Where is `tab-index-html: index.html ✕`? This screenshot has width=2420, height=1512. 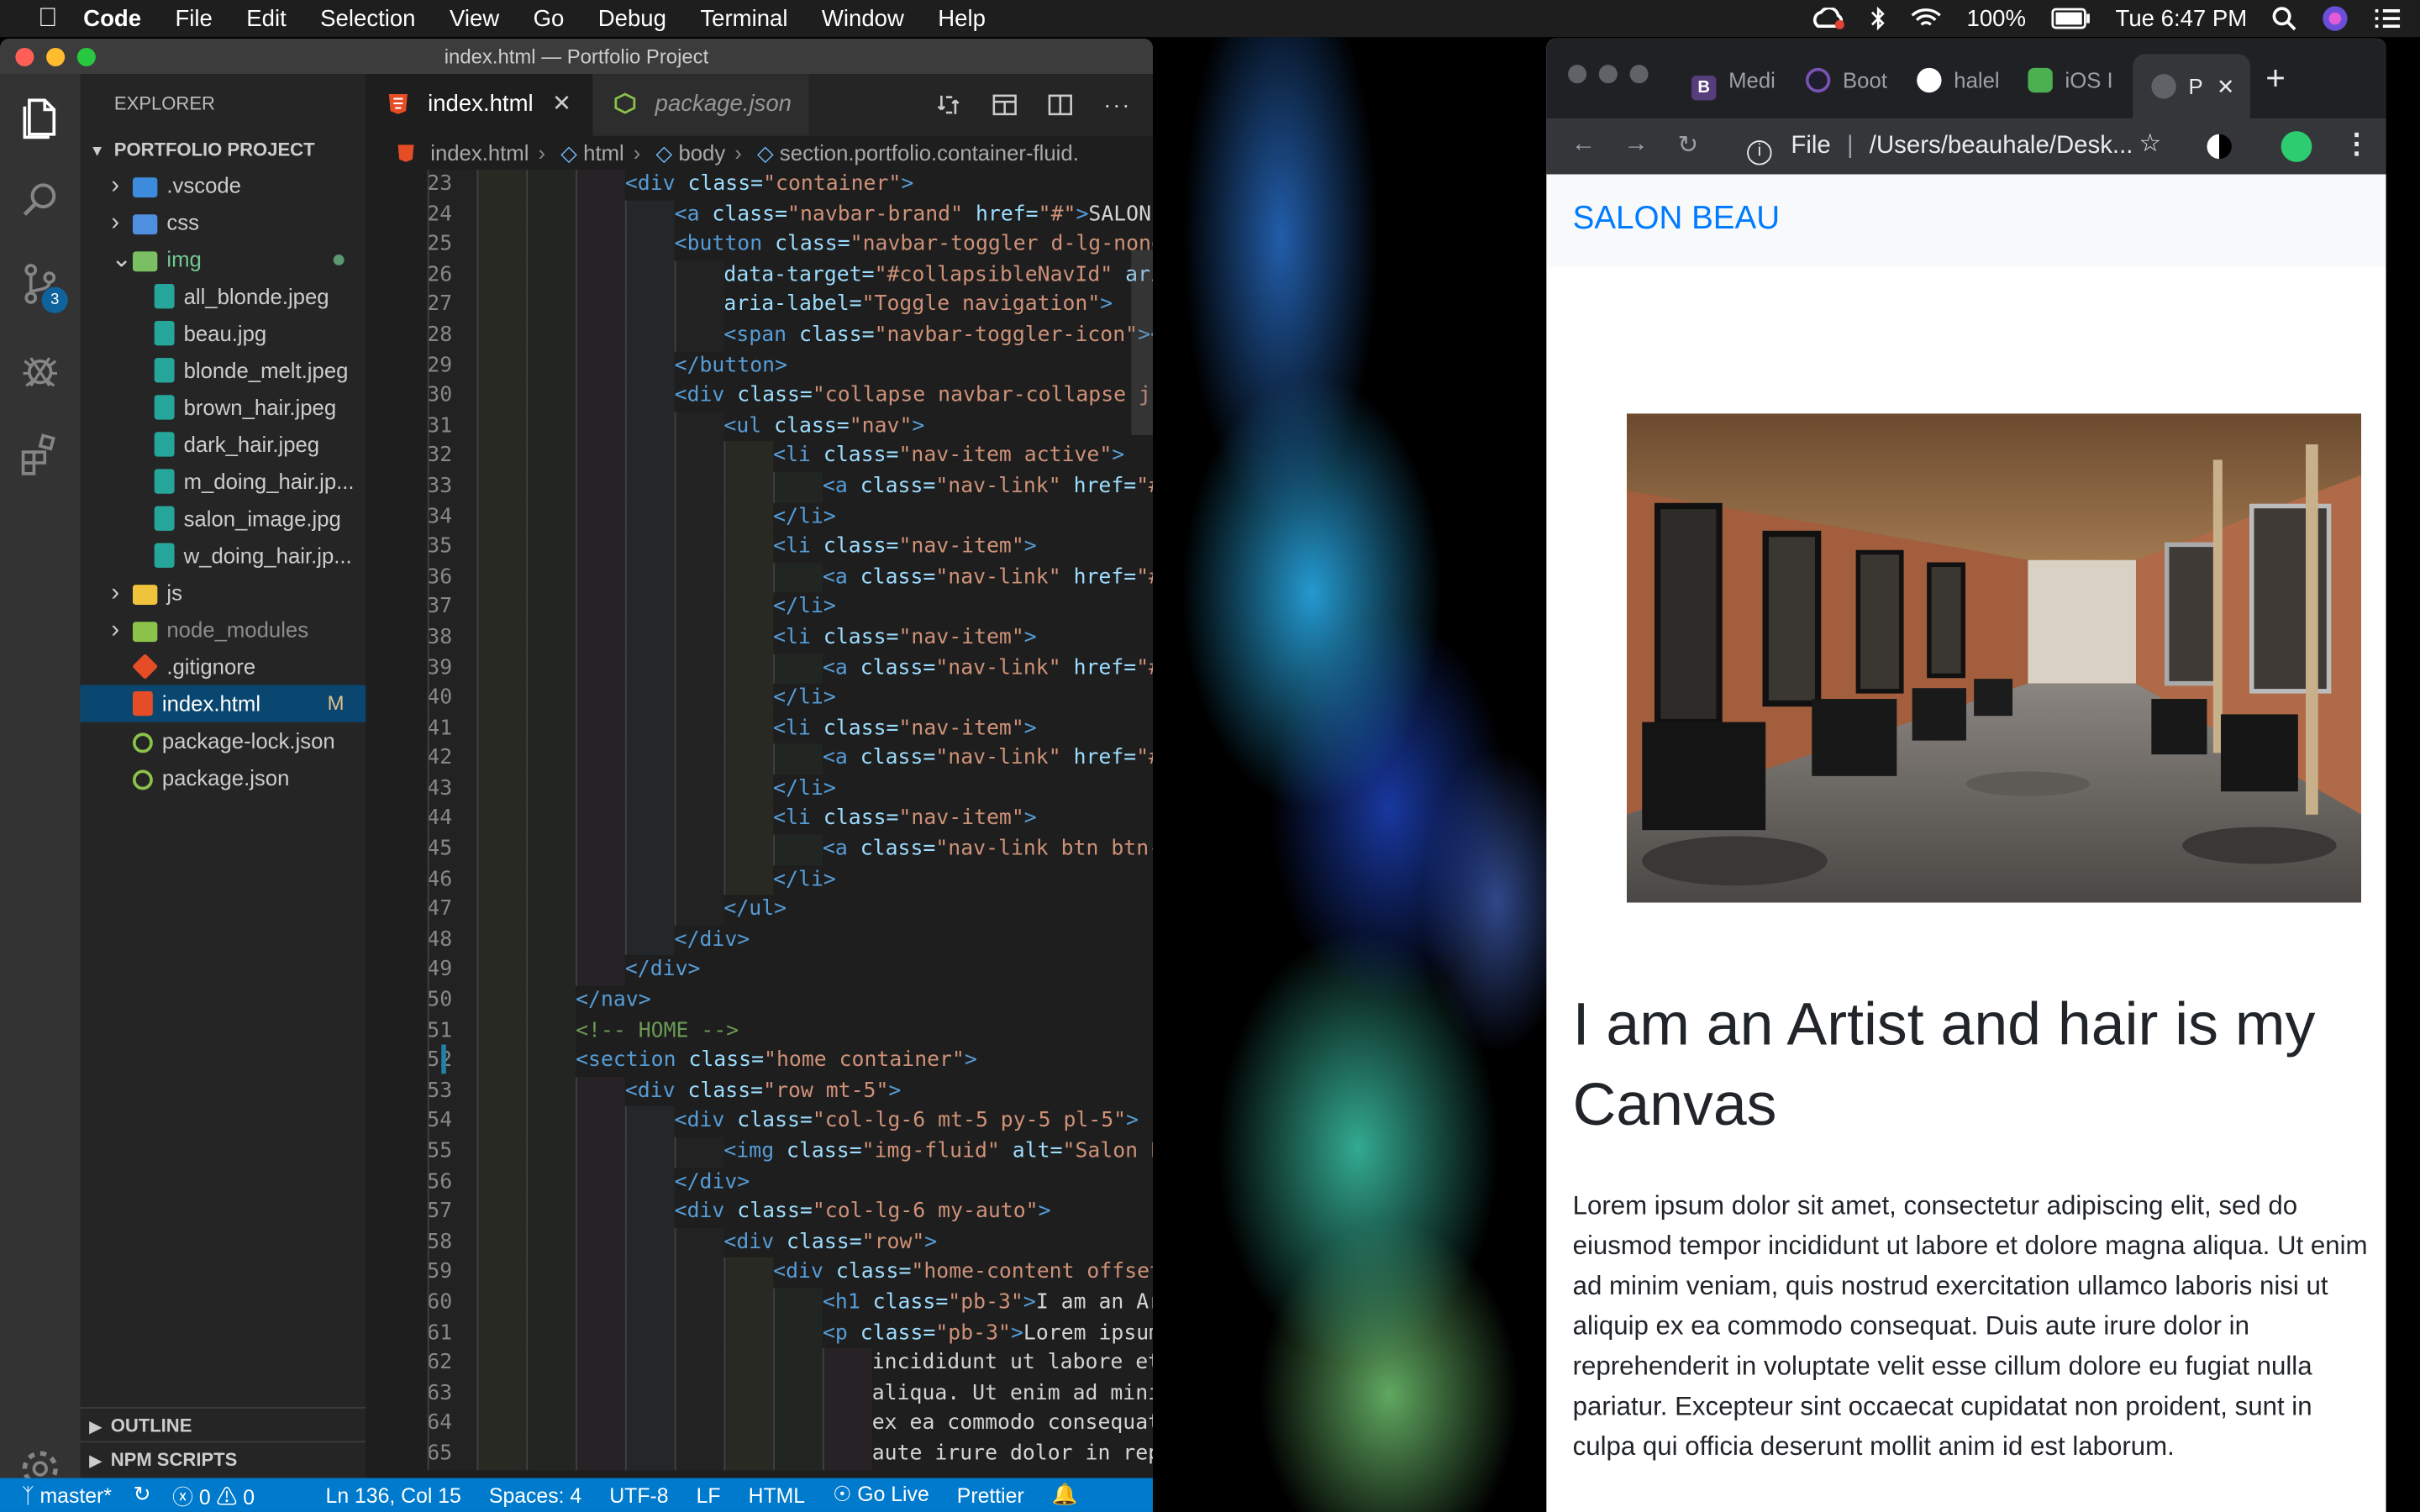
tab-index-html: index.html ✕ is located at coordinates (480, 105).